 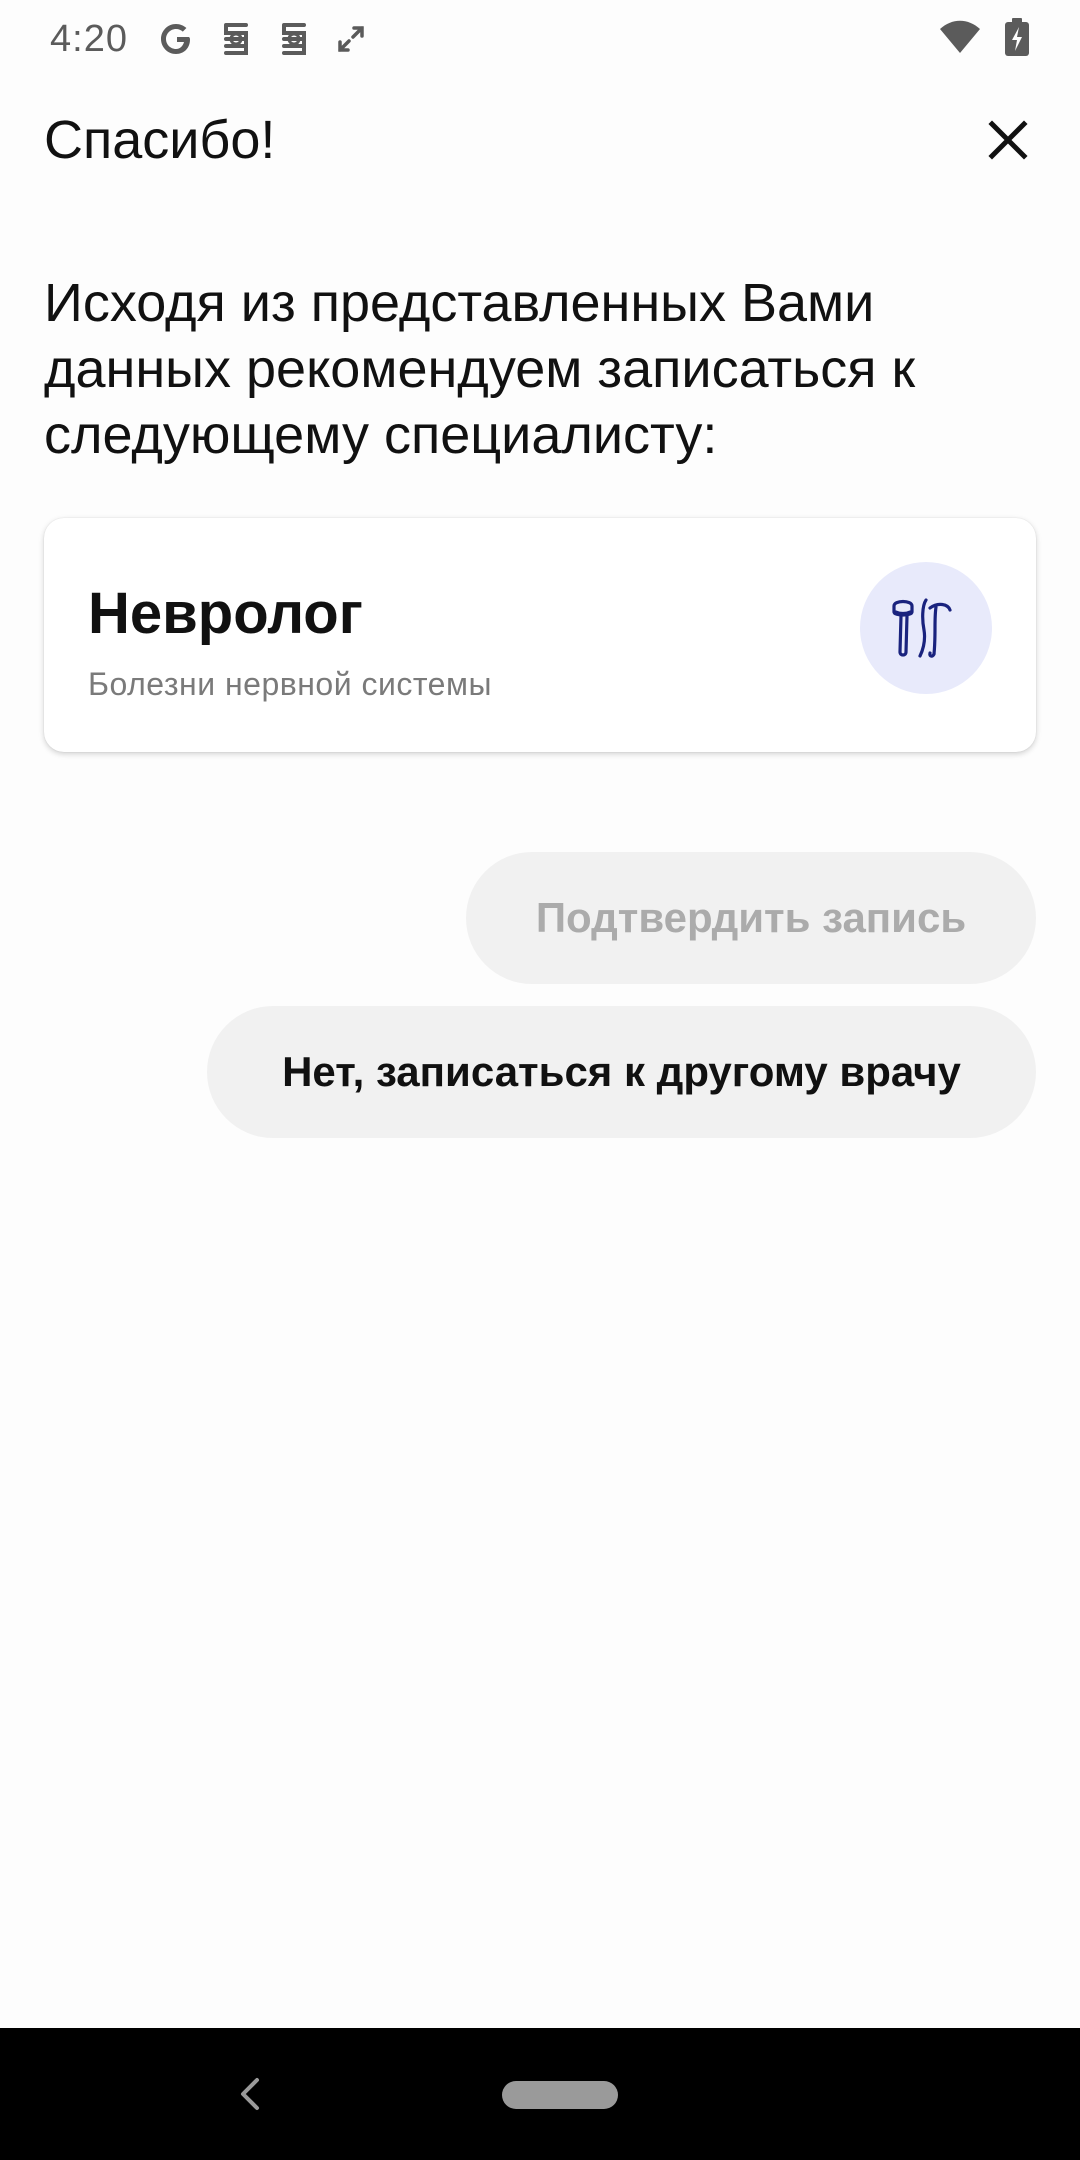 What do you see at coordinates (922, 628) in the screenshot?
I see `reflex-hammer-icon` at bounding box center [922, 628].